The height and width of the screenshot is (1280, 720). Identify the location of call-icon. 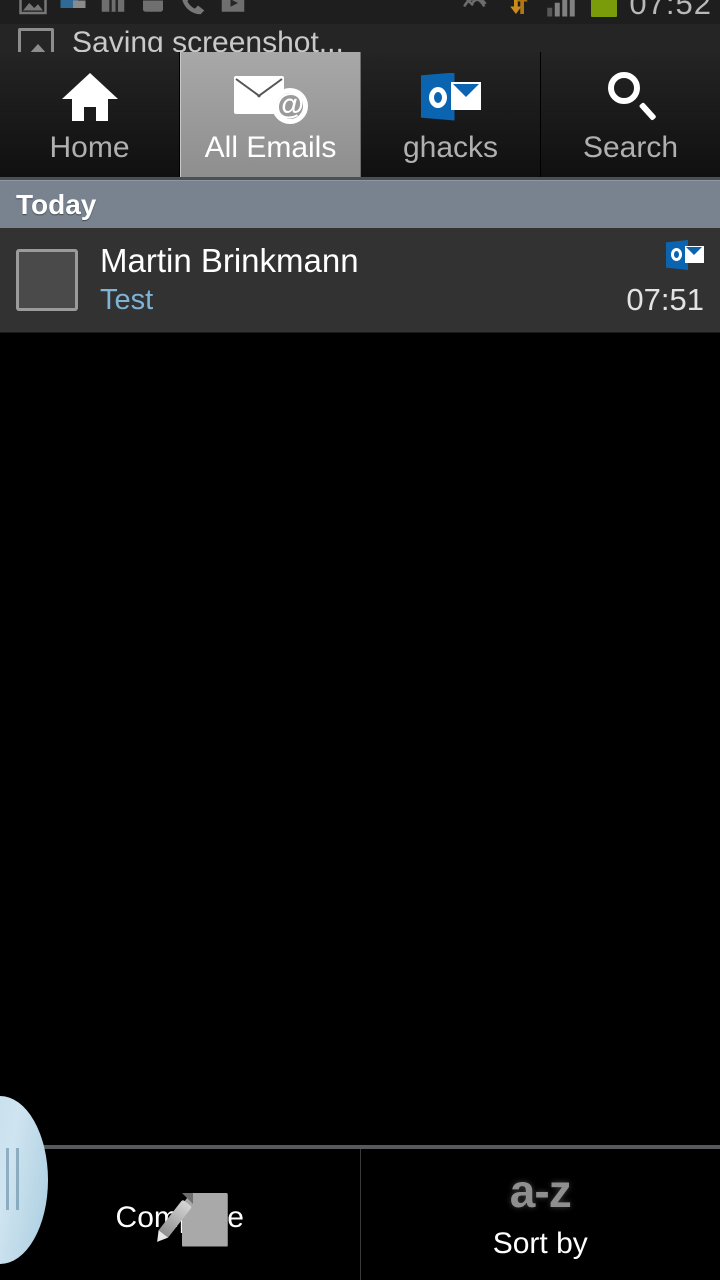
(193, 7).